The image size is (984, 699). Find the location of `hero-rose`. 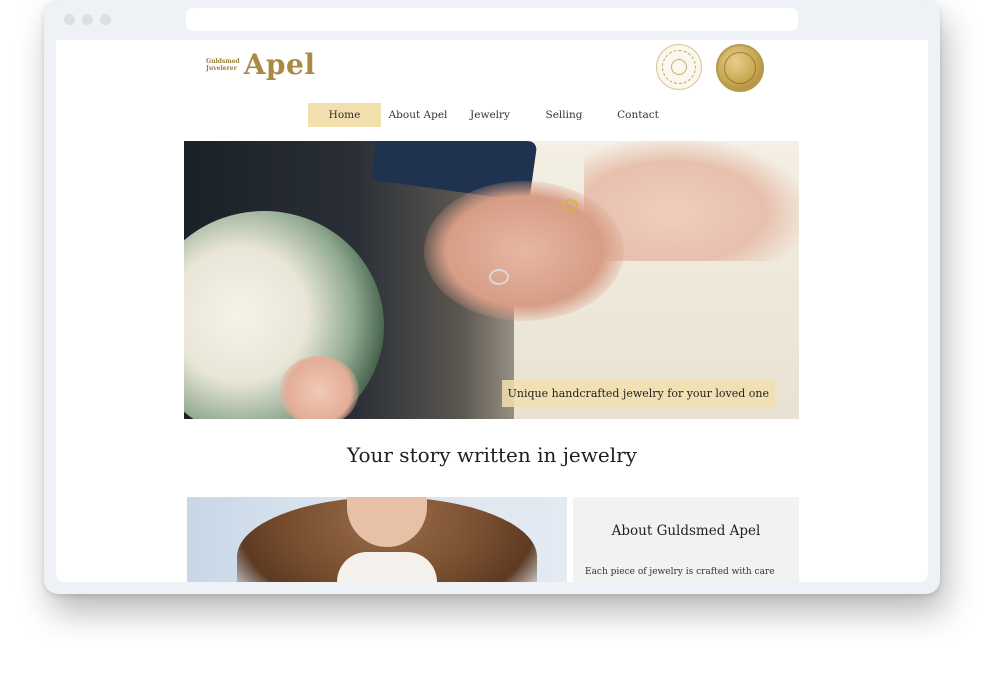

hero-rose is located at coordinates (319, 387).